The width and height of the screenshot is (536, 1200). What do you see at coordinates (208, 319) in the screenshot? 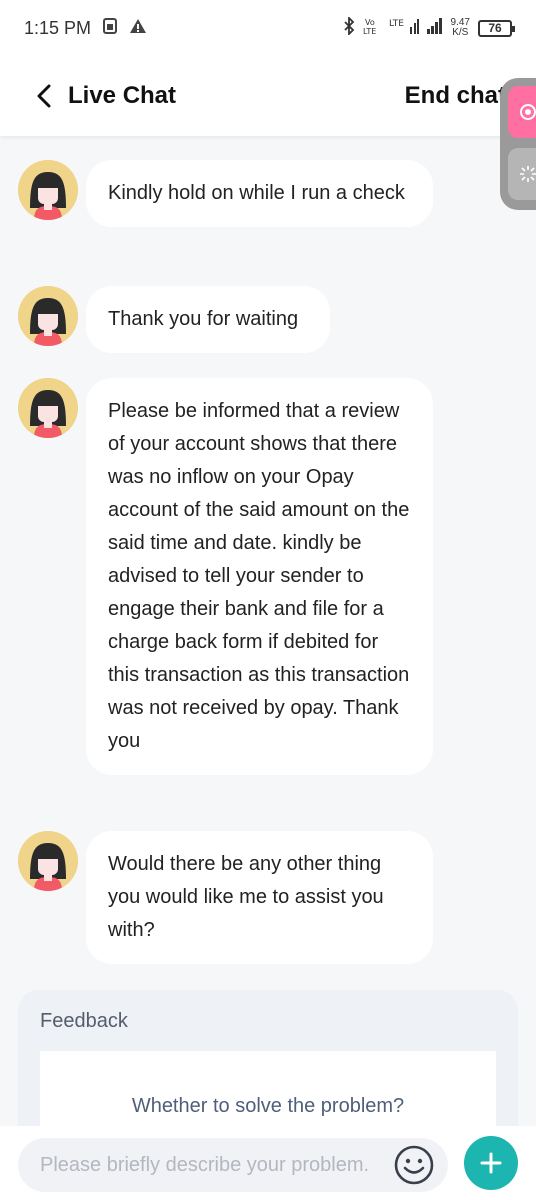
I see `message-bubble: Thank you for waiting` at bounding box center [208, 319].